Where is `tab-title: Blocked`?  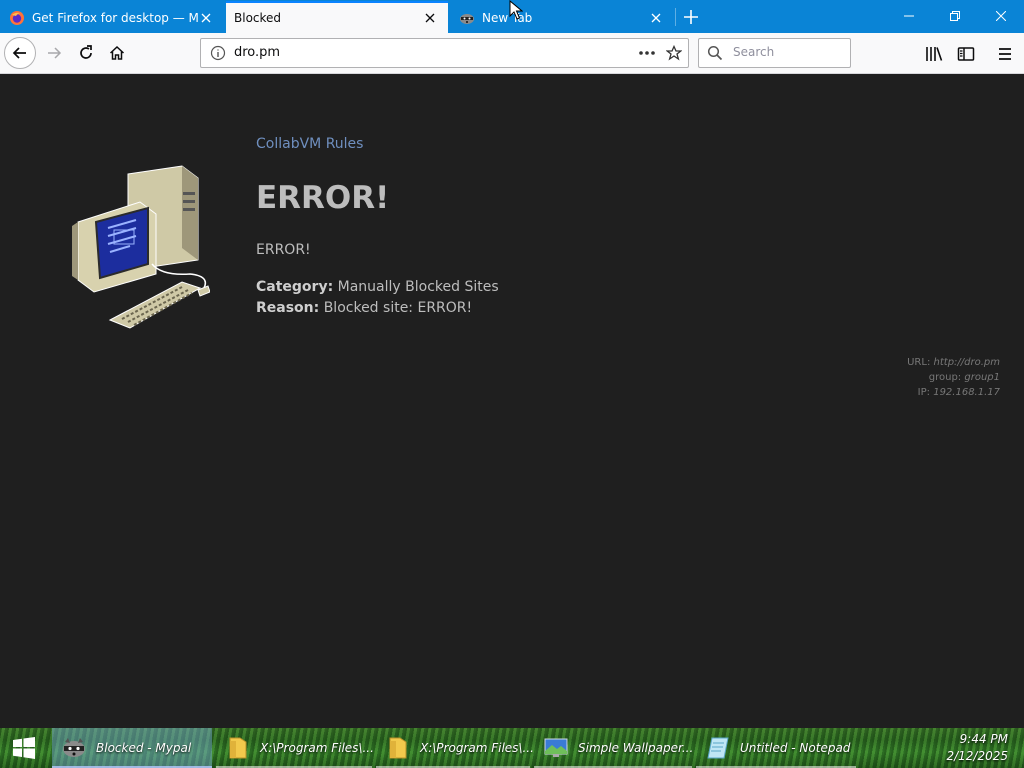 tab-title: Blocked is located at coordinates (258, 18).